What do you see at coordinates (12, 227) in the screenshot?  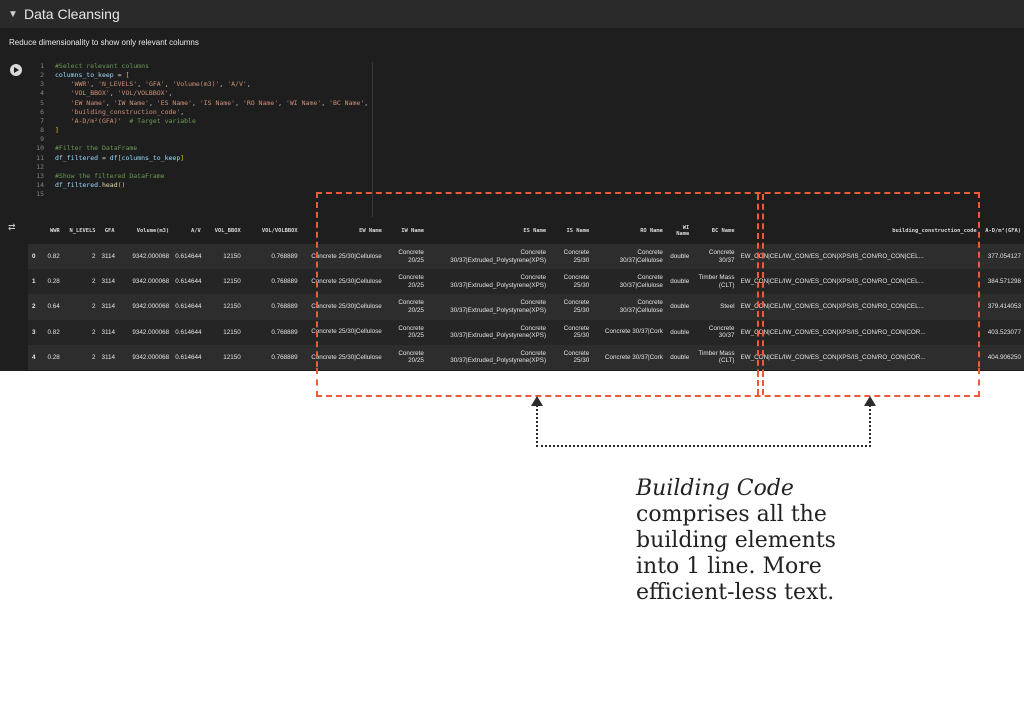 I see `output-toggle-icon: ⇄` at bounding box center [12, 227].